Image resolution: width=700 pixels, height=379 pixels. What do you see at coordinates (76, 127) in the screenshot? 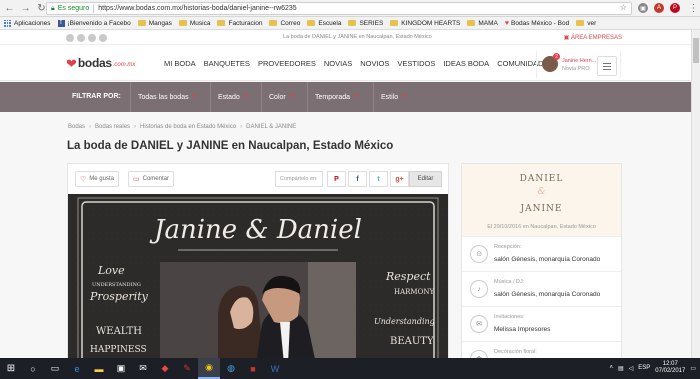
I see `breadcrumb-bodas: Bodas` at bounding box center [76, 127].